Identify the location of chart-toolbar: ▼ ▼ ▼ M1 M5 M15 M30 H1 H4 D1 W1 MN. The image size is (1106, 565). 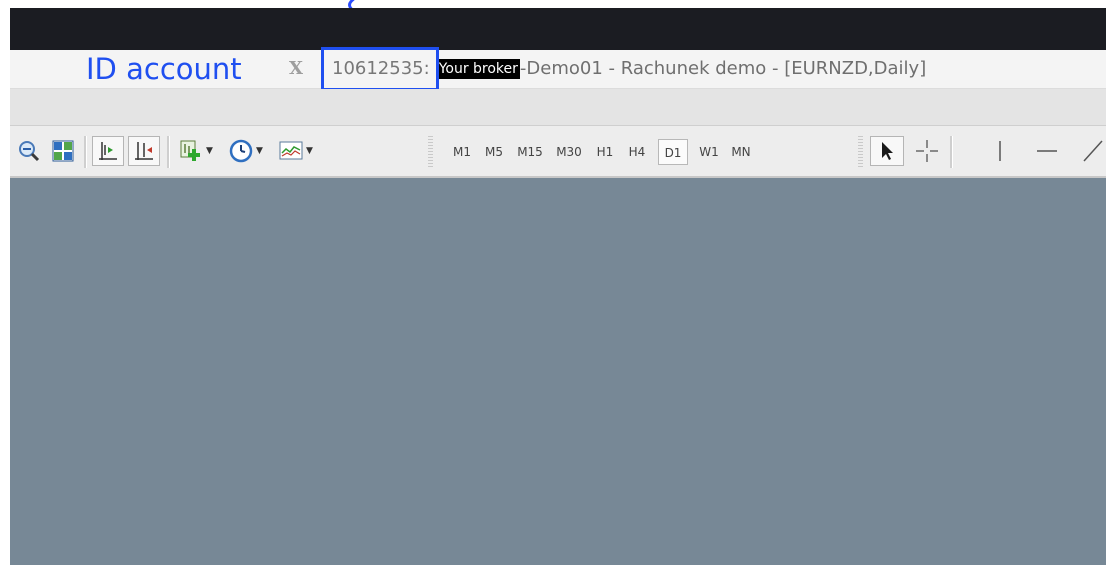
(558, 152).